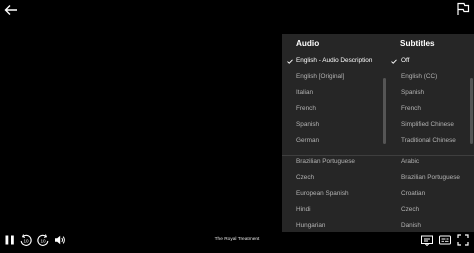  I want to click on rewind-10-icon: 10, so click(26, 240).